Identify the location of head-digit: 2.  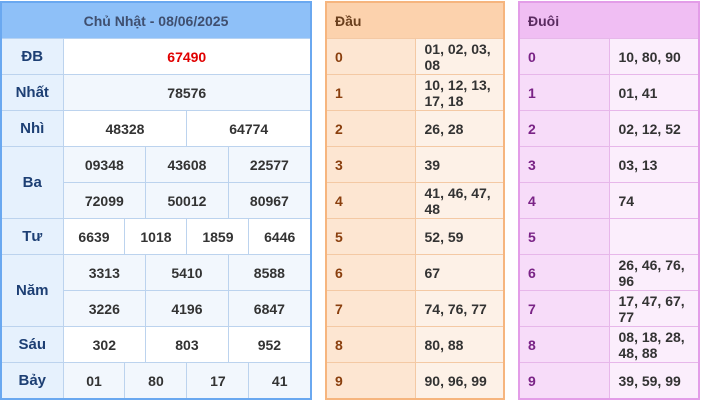
(371, 128).